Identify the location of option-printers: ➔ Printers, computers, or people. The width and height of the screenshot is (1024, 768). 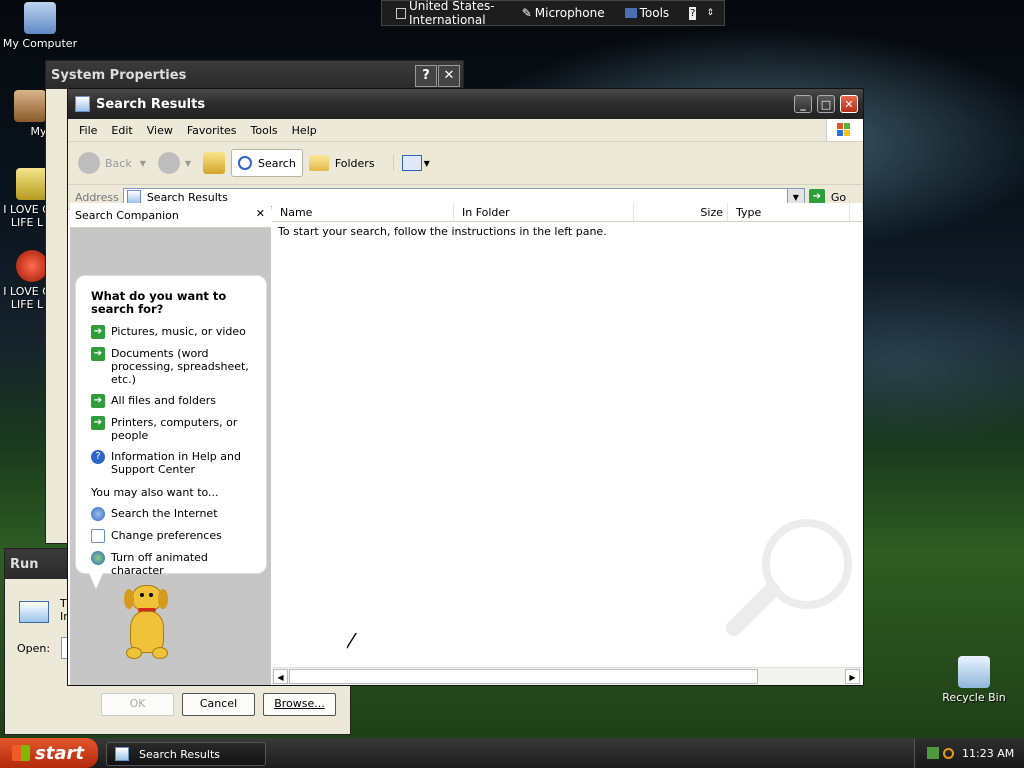
(172, 429).